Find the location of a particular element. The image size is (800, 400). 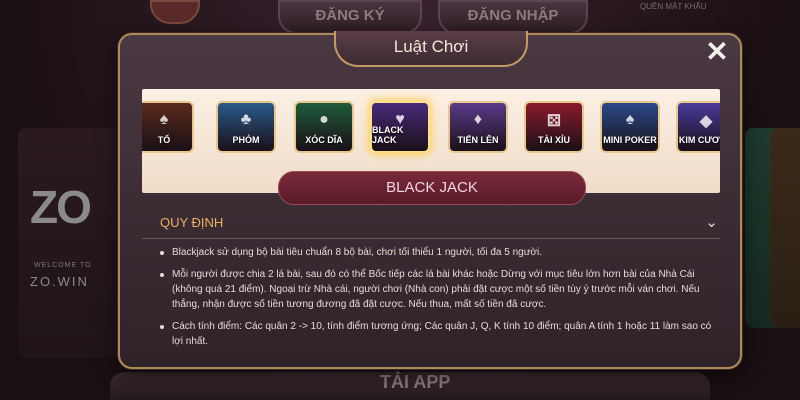

game-tile: ♦ TIẾN LÊN is located at coordinates (478, 127).